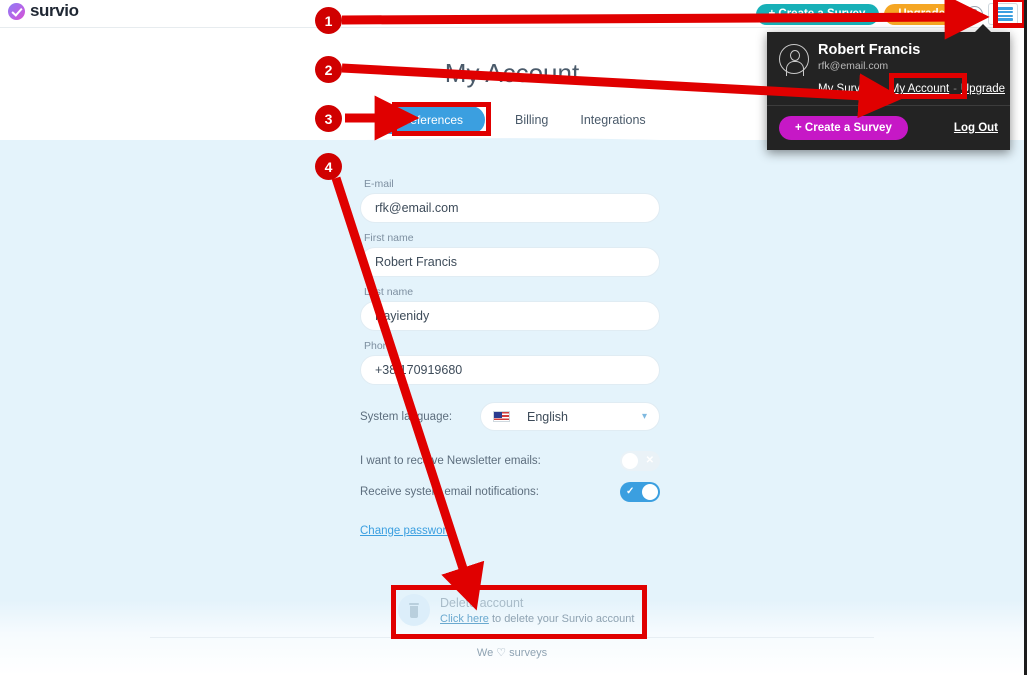  Describe the element at coordinates (449, 492) in the screenshot. I see `system-notifications-toggle-label: Receive system email notifications:` at that location.